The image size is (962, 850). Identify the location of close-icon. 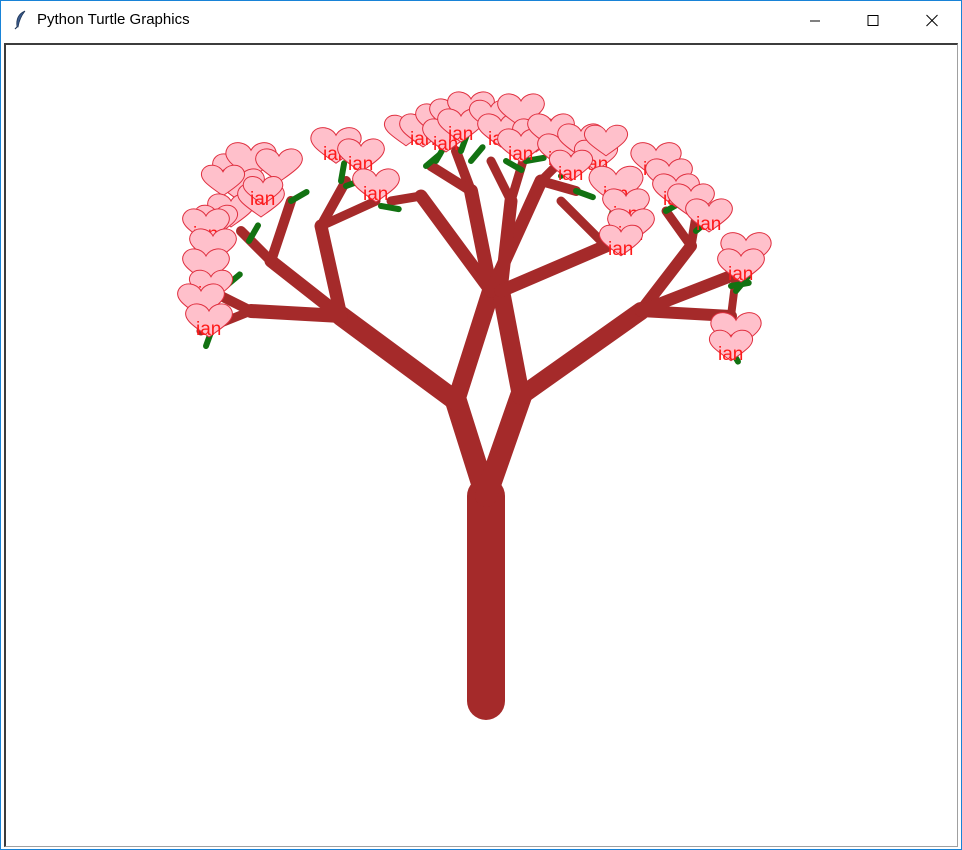
(932, 20).